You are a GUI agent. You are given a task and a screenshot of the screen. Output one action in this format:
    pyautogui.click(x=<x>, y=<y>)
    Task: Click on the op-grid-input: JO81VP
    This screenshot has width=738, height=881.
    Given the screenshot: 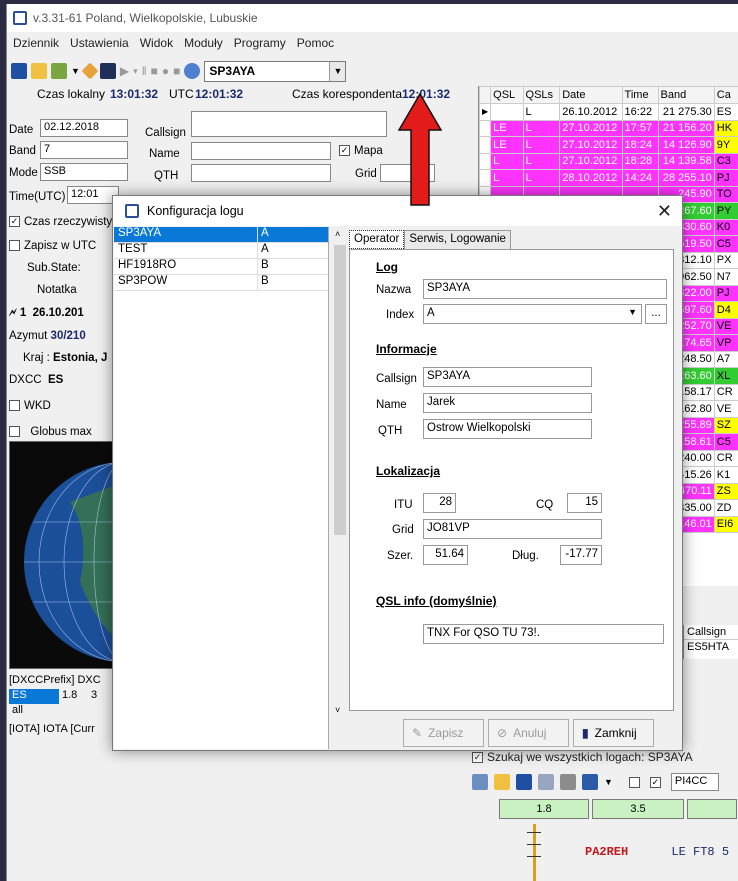 What is the action you would take?
    pyautogui.click(x=512, y=529)
    